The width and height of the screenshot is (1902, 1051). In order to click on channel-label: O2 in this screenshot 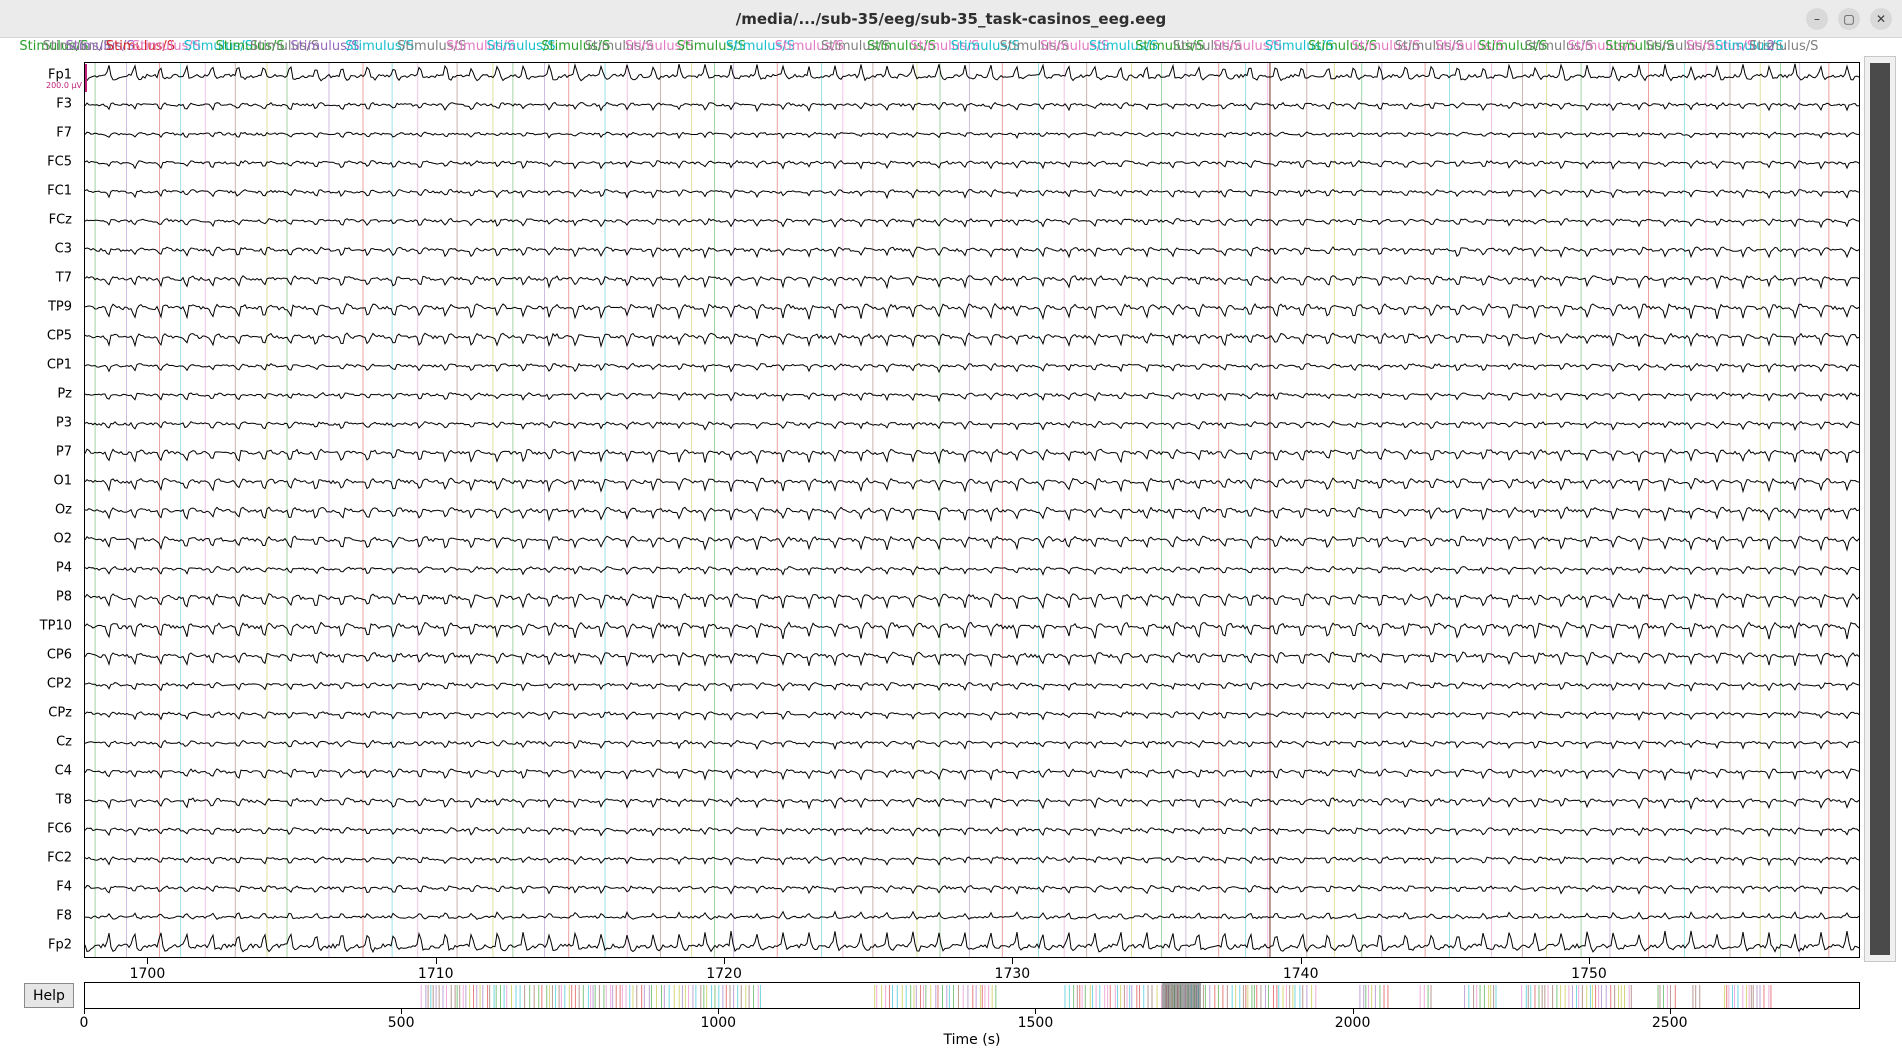, I will do `click(62, 539)`.